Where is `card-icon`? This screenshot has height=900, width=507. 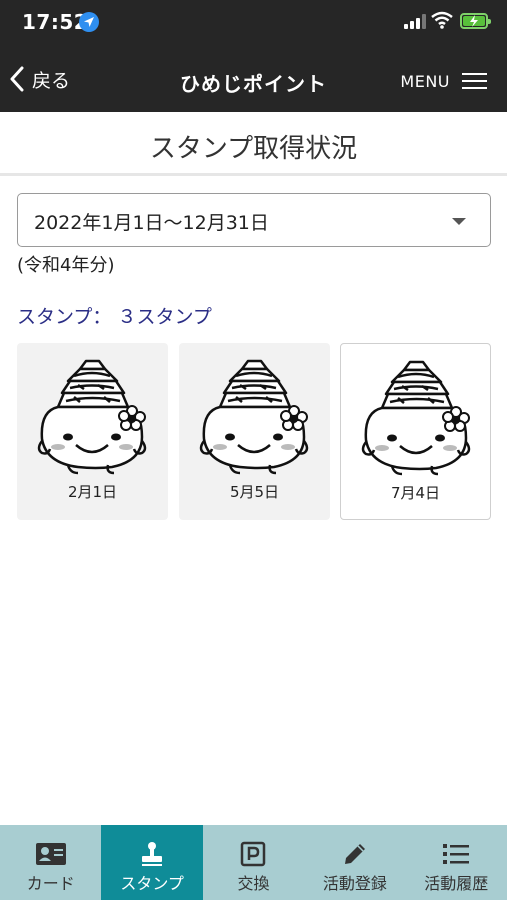 card-icon is located at coordinates (50, 854).